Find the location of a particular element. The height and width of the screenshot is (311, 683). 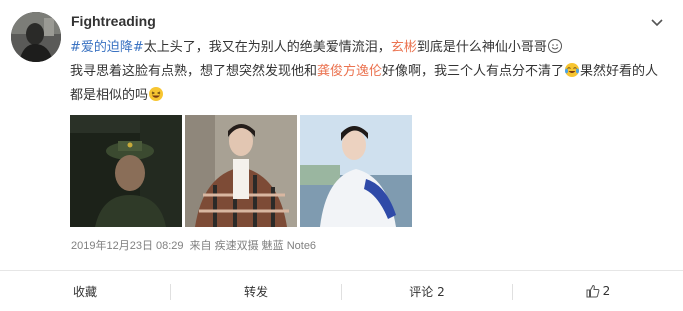

post-text-part: 太上头了，我又在为别人的绝美爱情流泪， is located at coordinates (267, 47).